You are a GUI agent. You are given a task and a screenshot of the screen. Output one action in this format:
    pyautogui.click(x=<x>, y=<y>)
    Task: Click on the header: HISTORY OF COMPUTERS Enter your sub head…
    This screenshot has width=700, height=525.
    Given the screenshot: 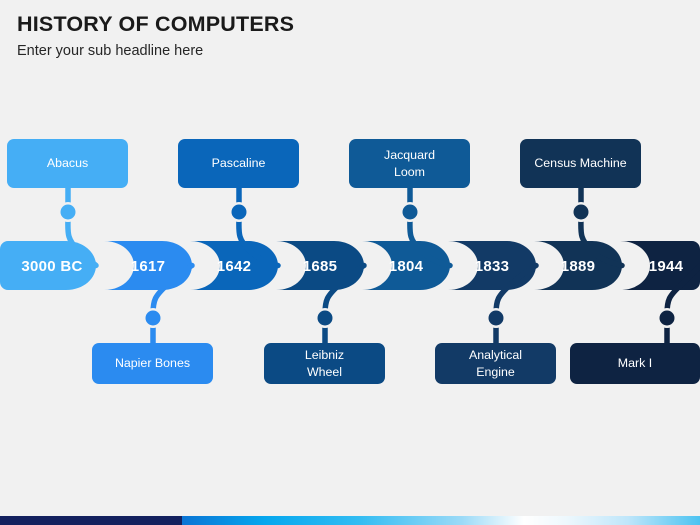 What is the action you would take?
    pyautogui.click(x=317, y=36)
    